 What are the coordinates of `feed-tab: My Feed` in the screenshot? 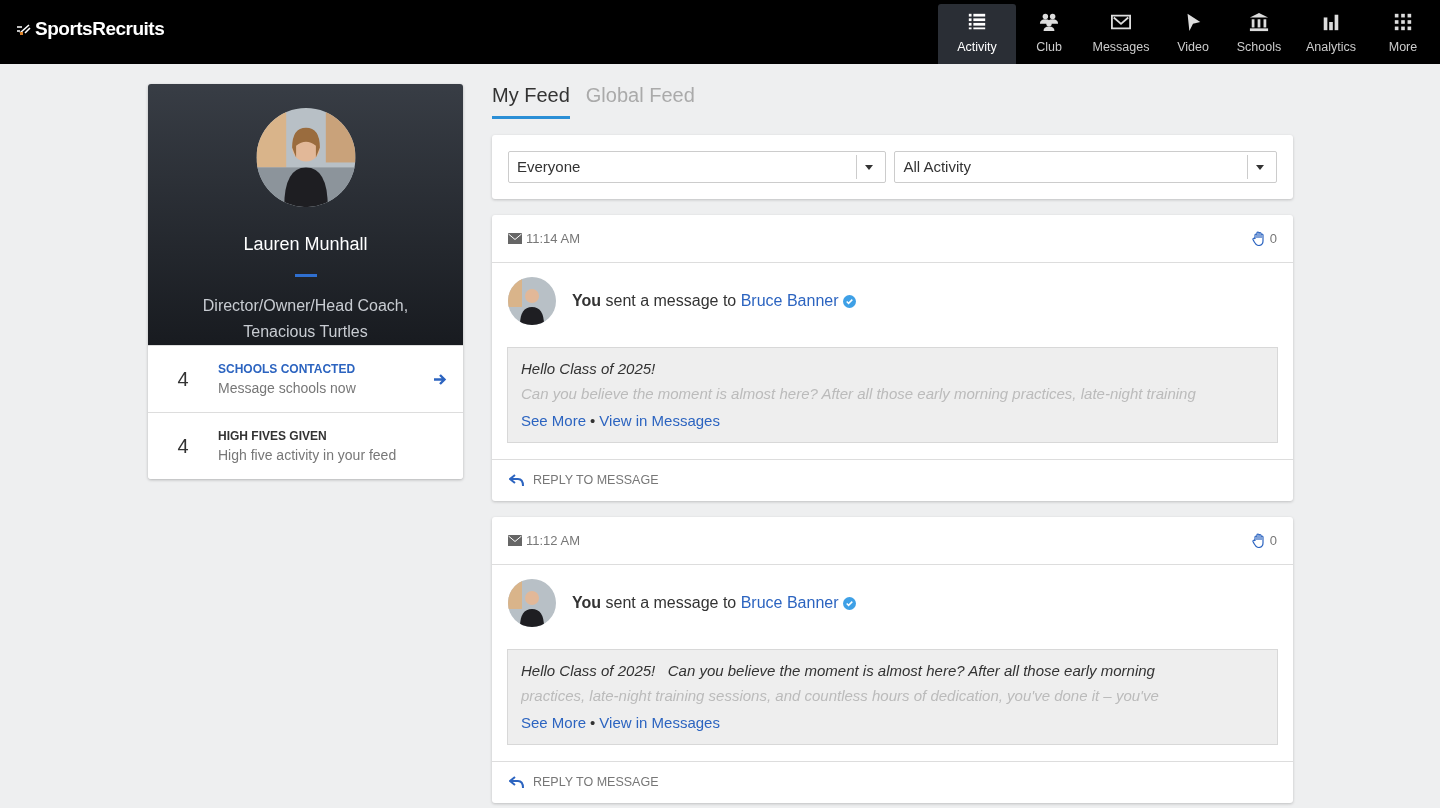 It's located at (531, 99).